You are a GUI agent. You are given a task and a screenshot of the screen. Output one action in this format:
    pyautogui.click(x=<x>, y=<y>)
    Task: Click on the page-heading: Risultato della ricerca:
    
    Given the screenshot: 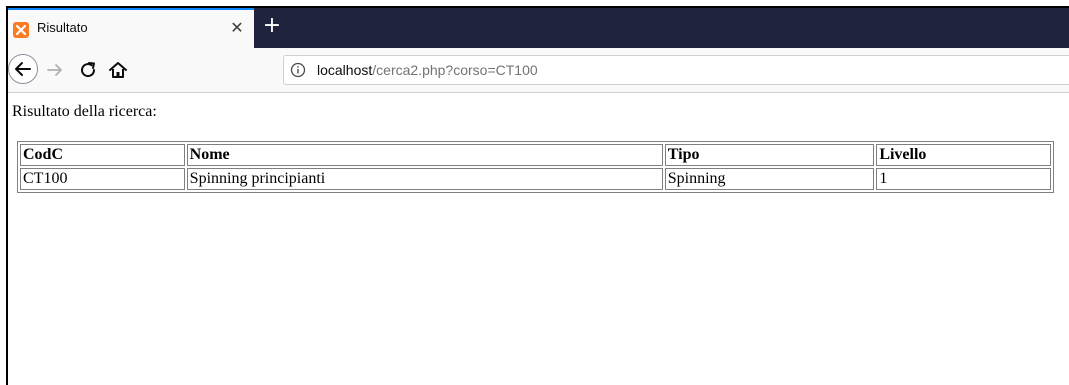 What is the action you would take?
    pyautogui.click(x=84, y=111)
    